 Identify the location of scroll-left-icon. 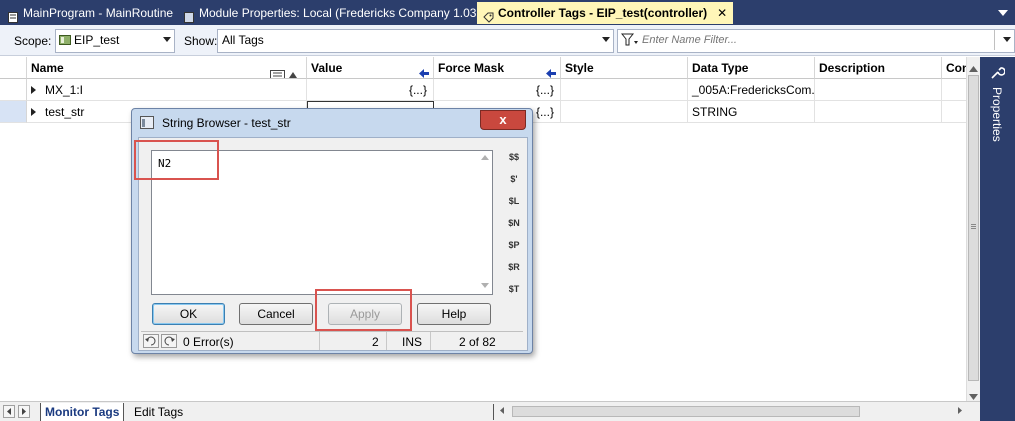
(503, 411).